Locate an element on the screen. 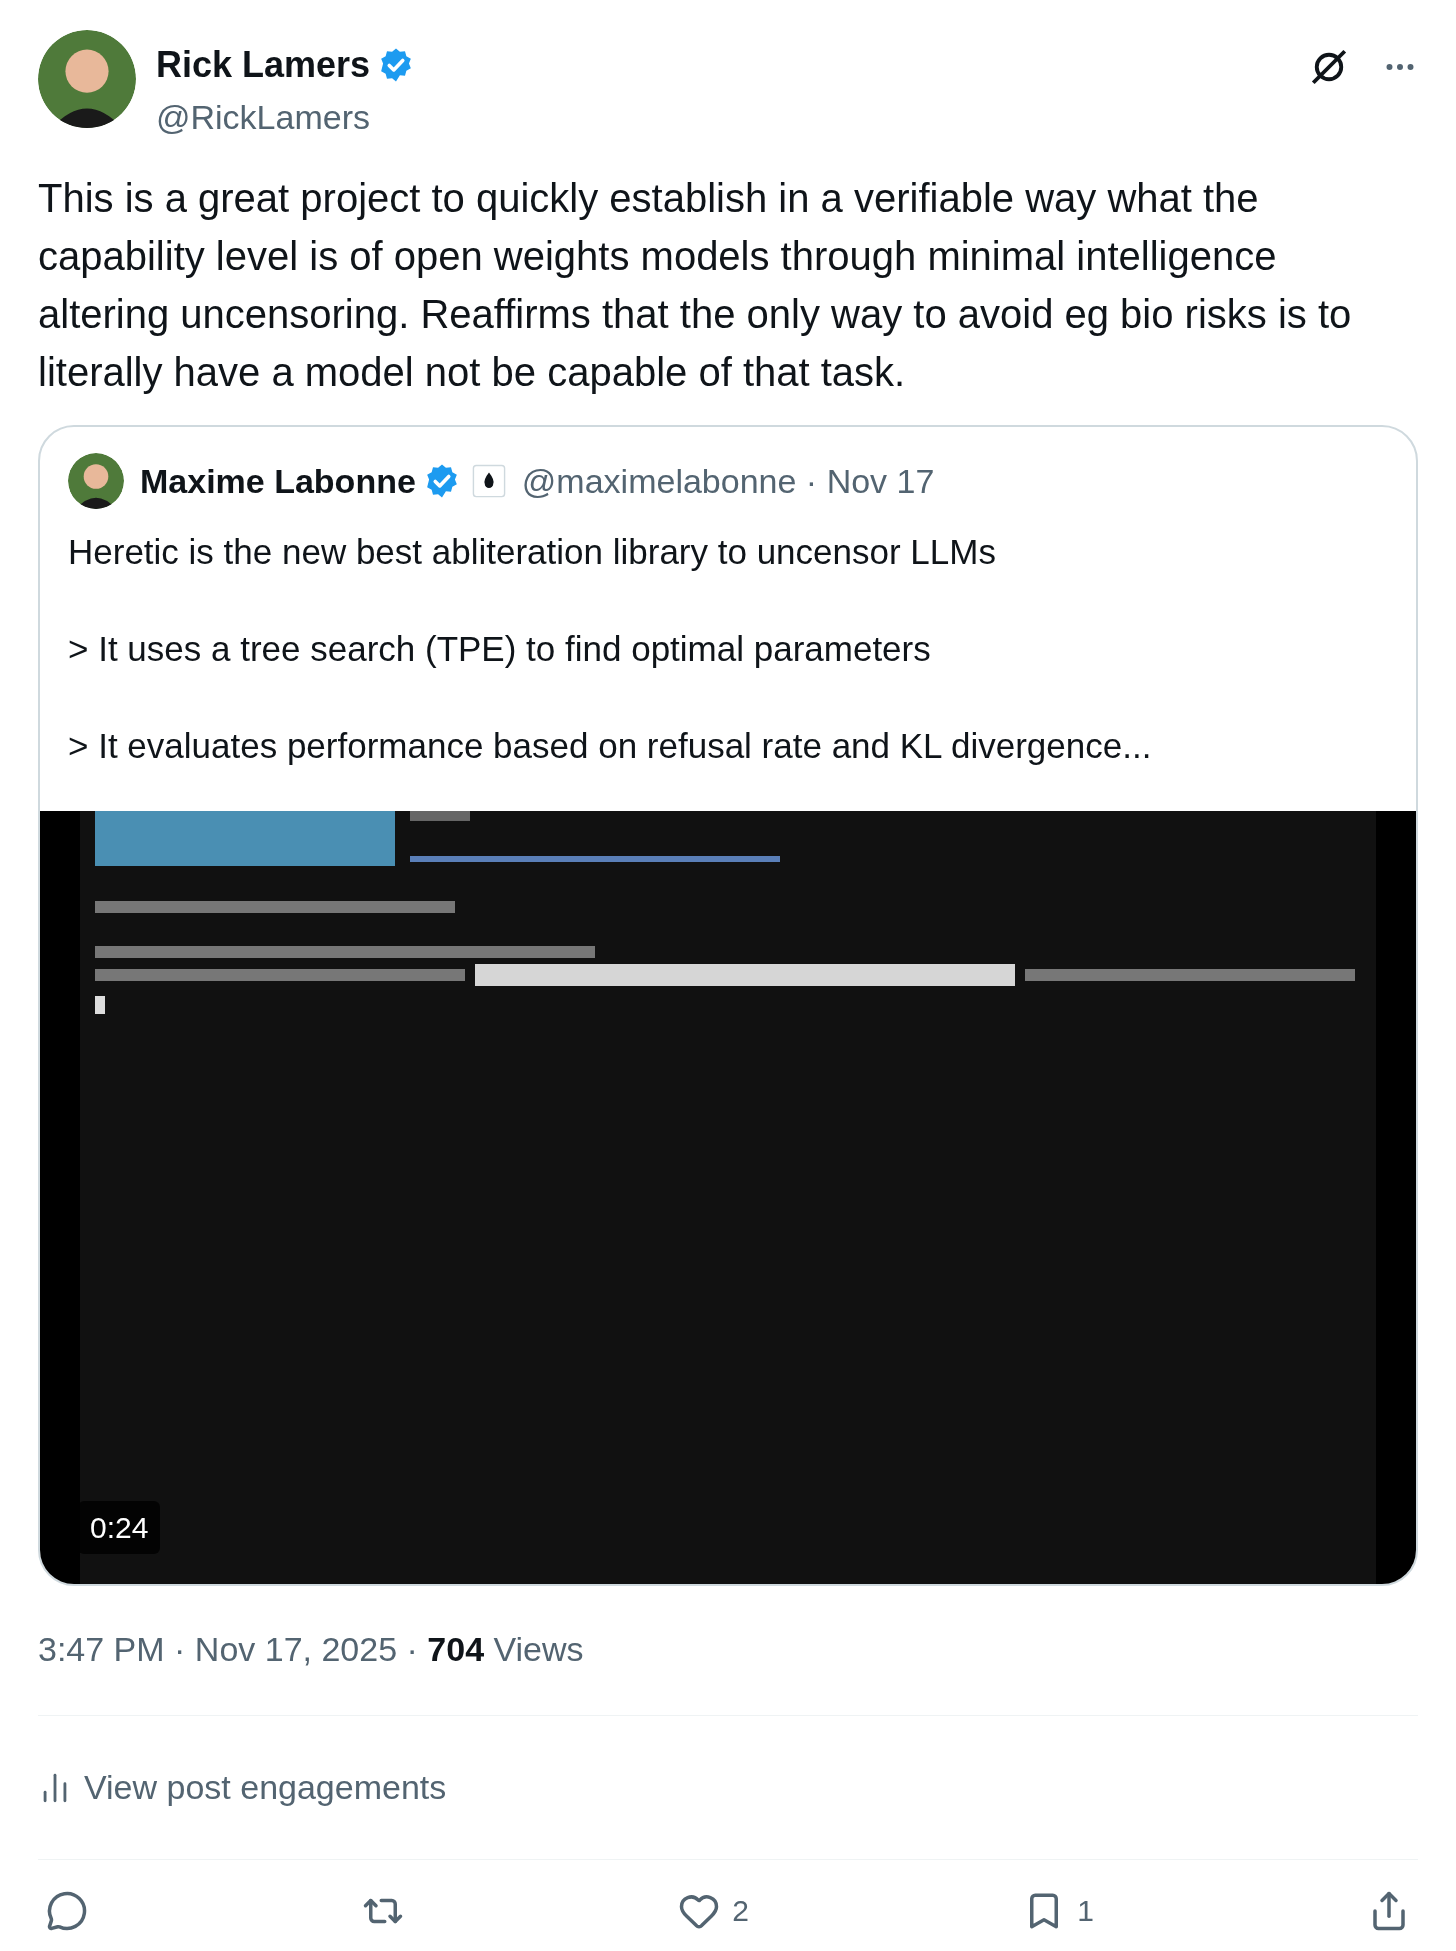 The height and width of the screenshot is (1951, 1456). affiliate-badge-icon is located at coordinates (488, 481).